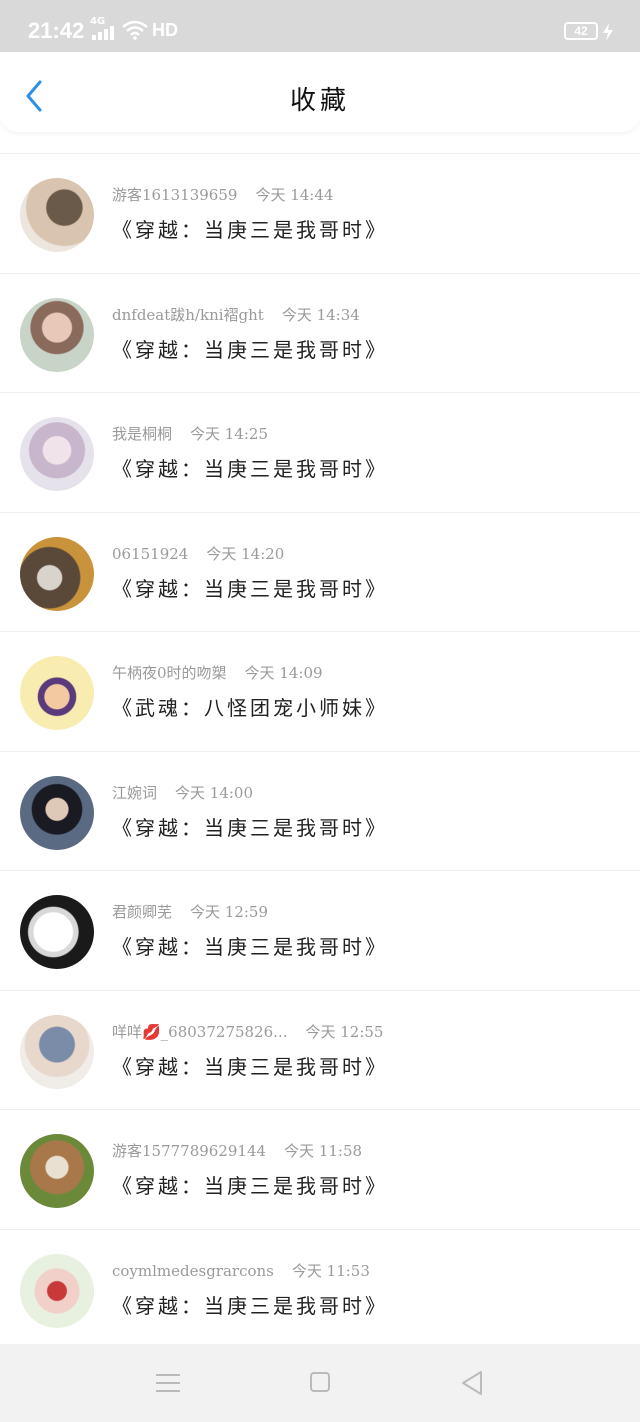 This screenshot has height=1422, width=640. I want to click on list-item: 君颜卿芜 今天 12:59 《穿越：当庚三是我哥时》, so click(320, 930).